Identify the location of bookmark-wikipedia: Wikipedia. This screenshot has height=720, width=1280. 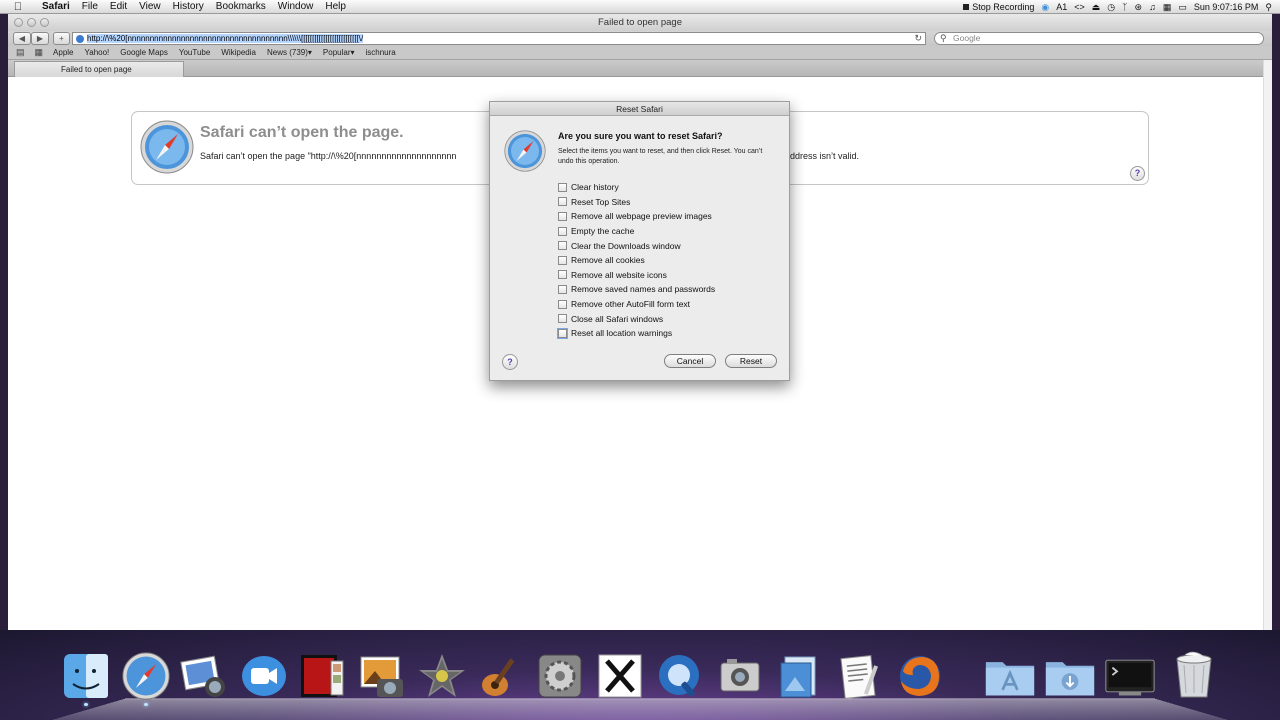
(238, 52).